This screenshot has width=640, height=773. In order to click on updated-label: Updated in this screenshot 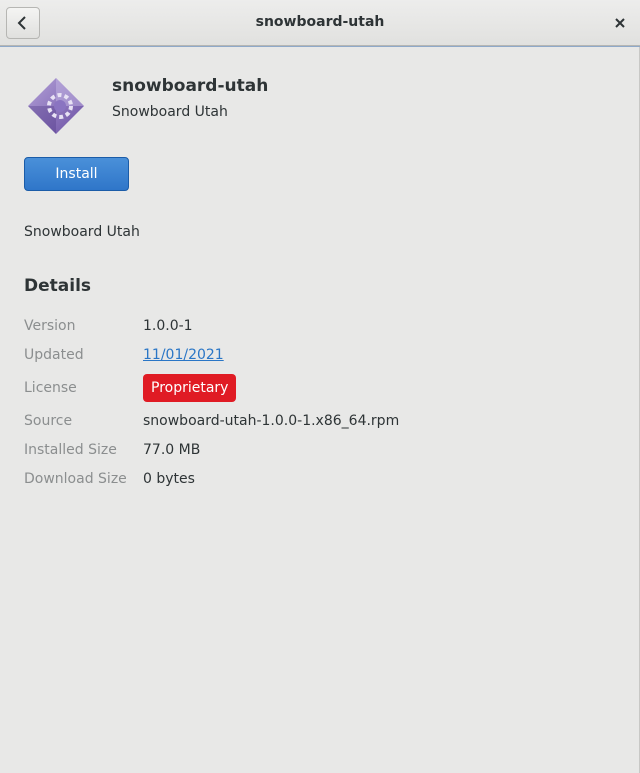, I will do `click(54, 355)`.